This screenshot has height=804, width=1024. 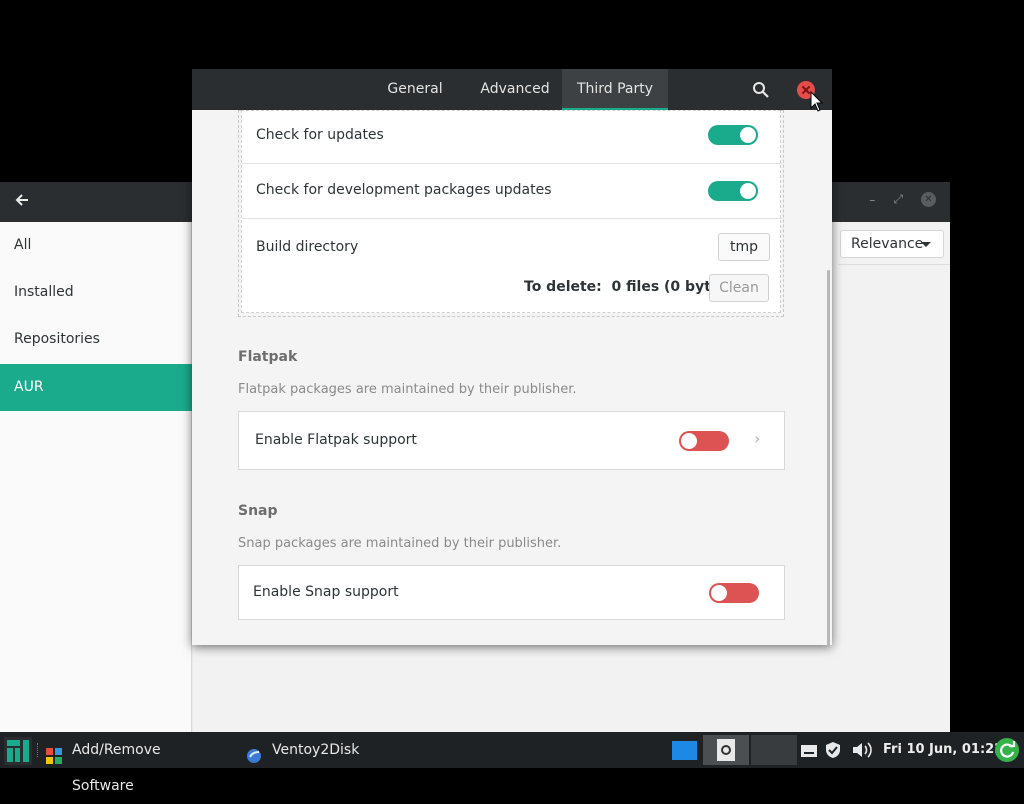 What do you see at coordinates (943, 750) in the screenshot?
I see `clock: Fri 10 Jun, 01:22` at bounding box center [943, 750].